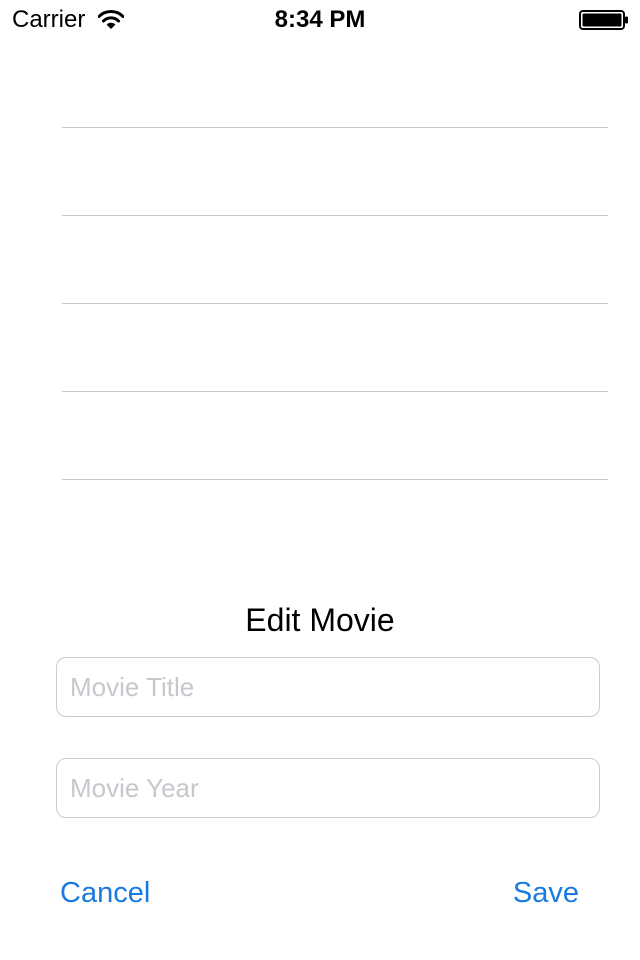  I want to click on status-bar: Carrier 8:34 PM, so click(320, 20).